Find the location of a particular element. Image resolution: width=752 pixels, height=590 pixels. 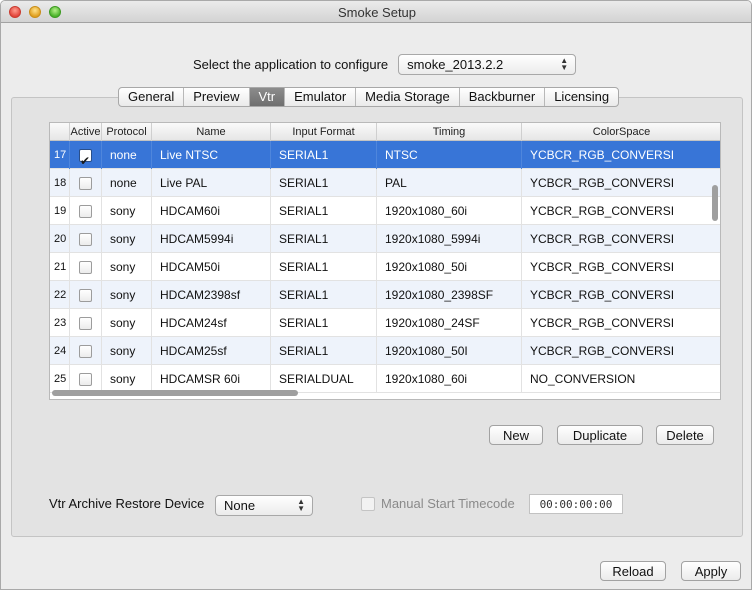

timing-cell: NTSC is located at coordinates (449, 155).